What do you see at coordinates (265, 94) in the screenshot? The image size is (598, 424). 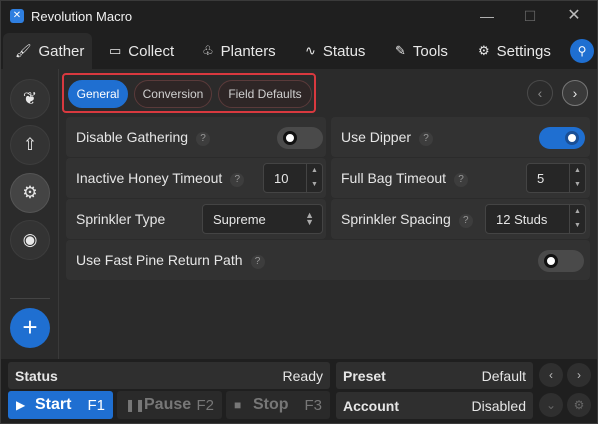 I see `subtab-field-defaults: Field Defaults` at bounding box center [265, 94].